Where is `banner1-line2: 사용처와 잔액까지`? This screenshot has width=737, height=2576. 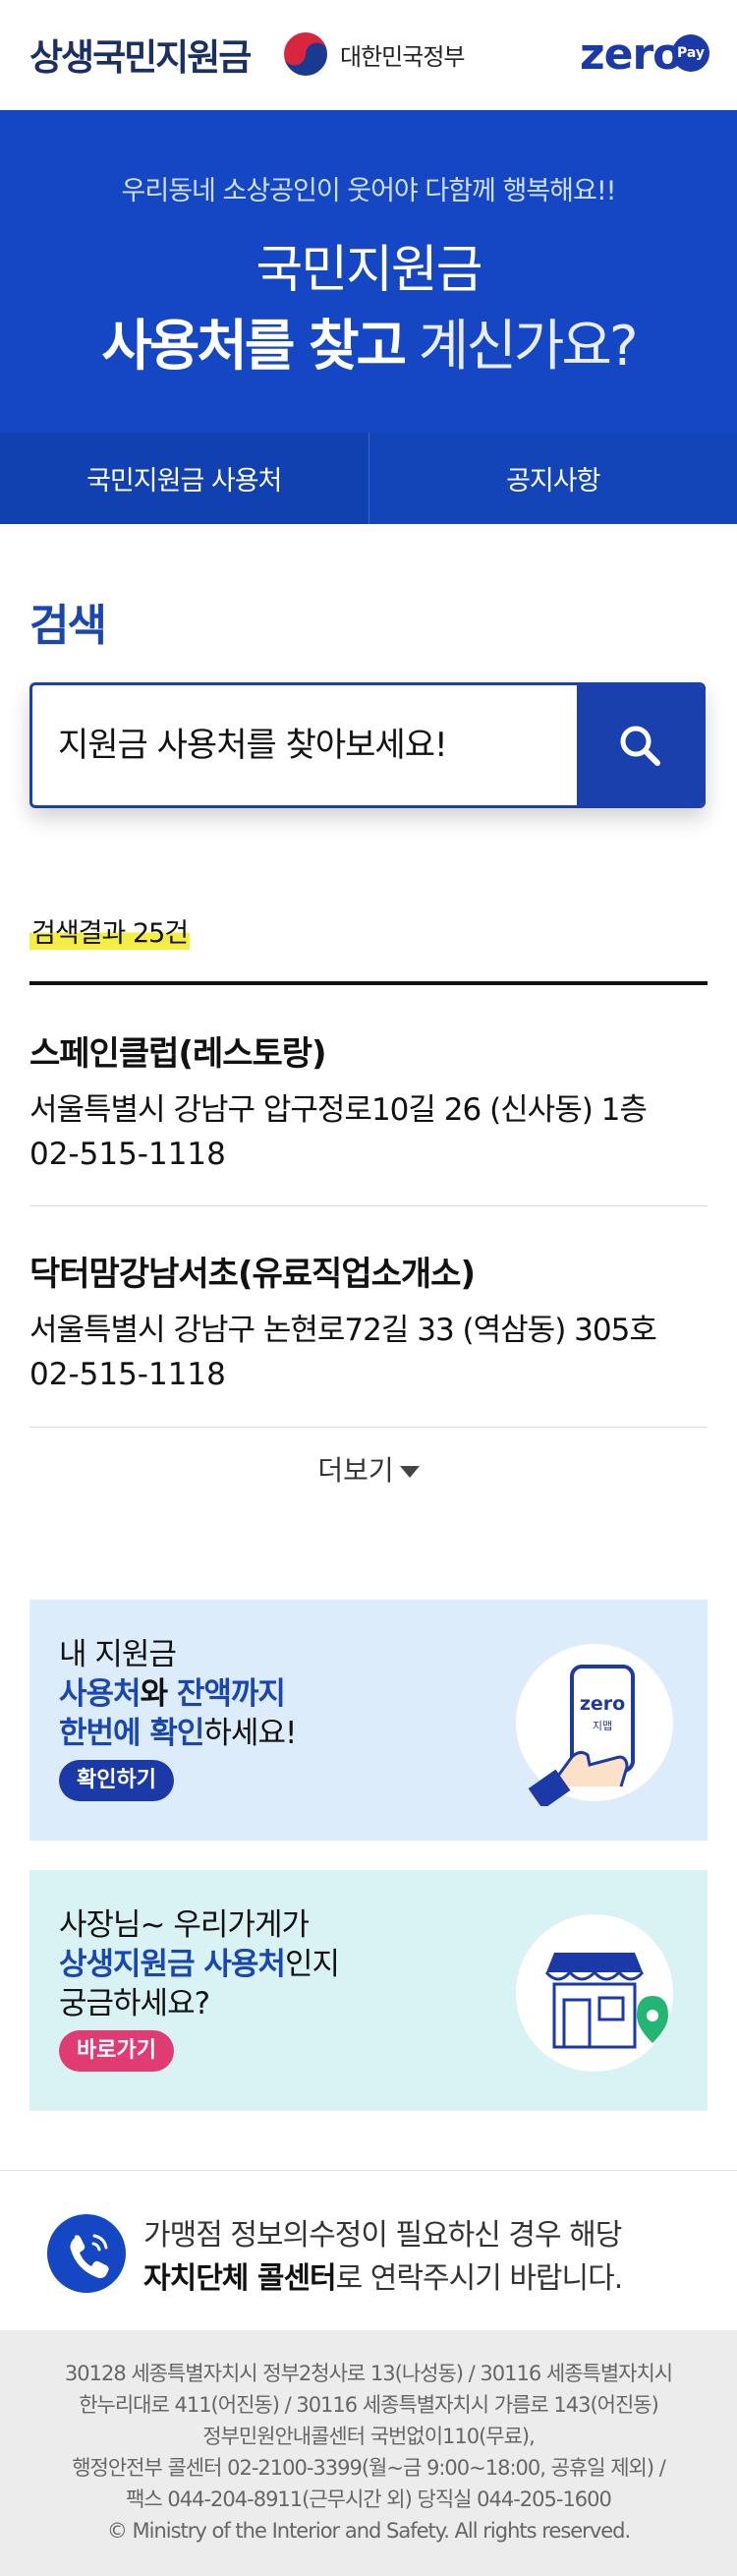 banner1-line2: 사용처와 잔액까지 is located at coordinates (178, 1694).